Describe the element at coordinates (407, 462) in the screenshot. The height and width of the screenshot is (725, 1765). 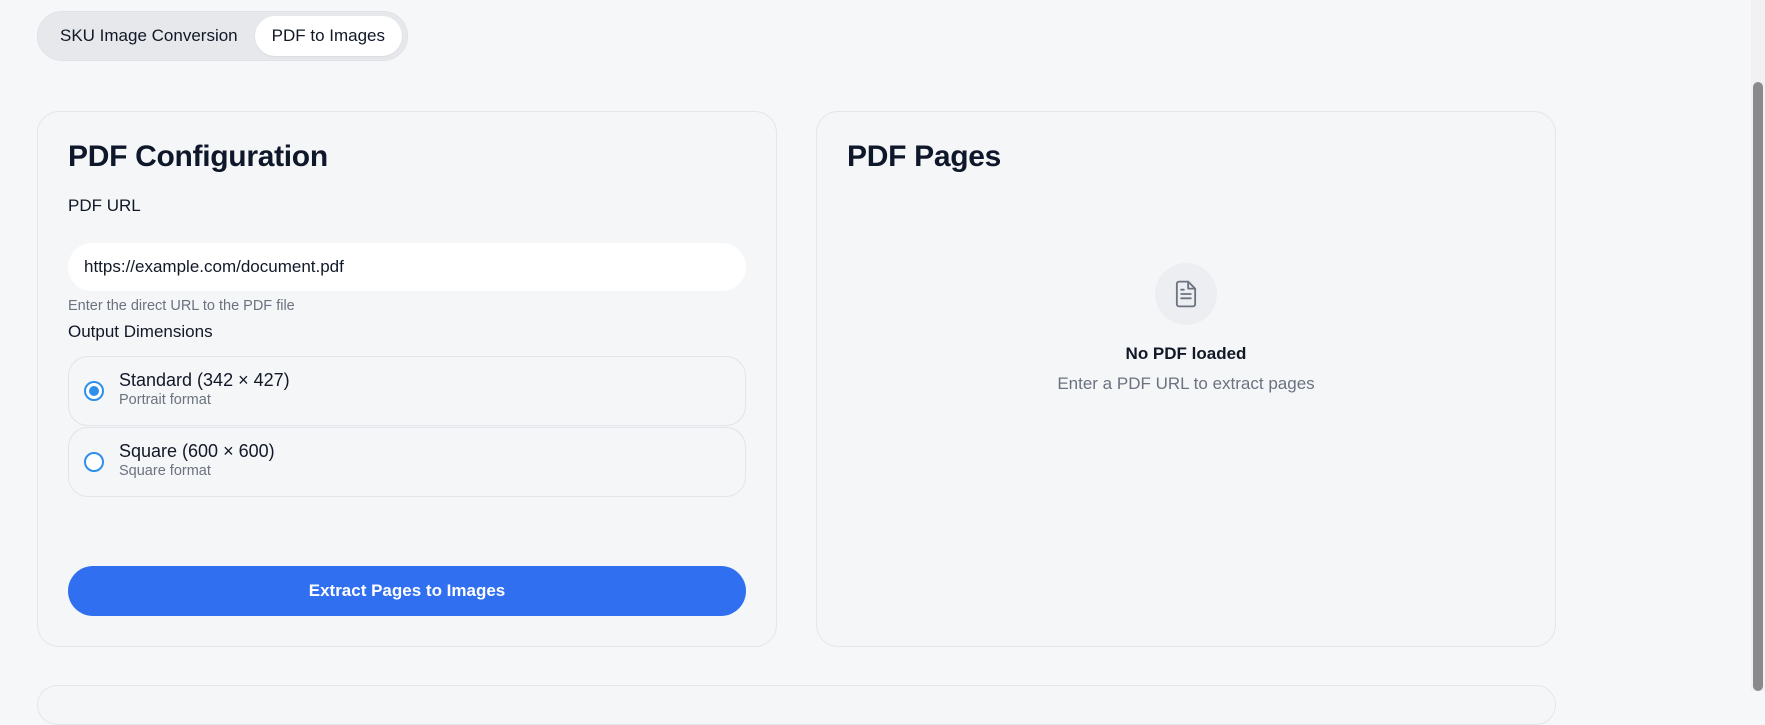
I see `option-square: Square (600 × 600) Square format` at that location.